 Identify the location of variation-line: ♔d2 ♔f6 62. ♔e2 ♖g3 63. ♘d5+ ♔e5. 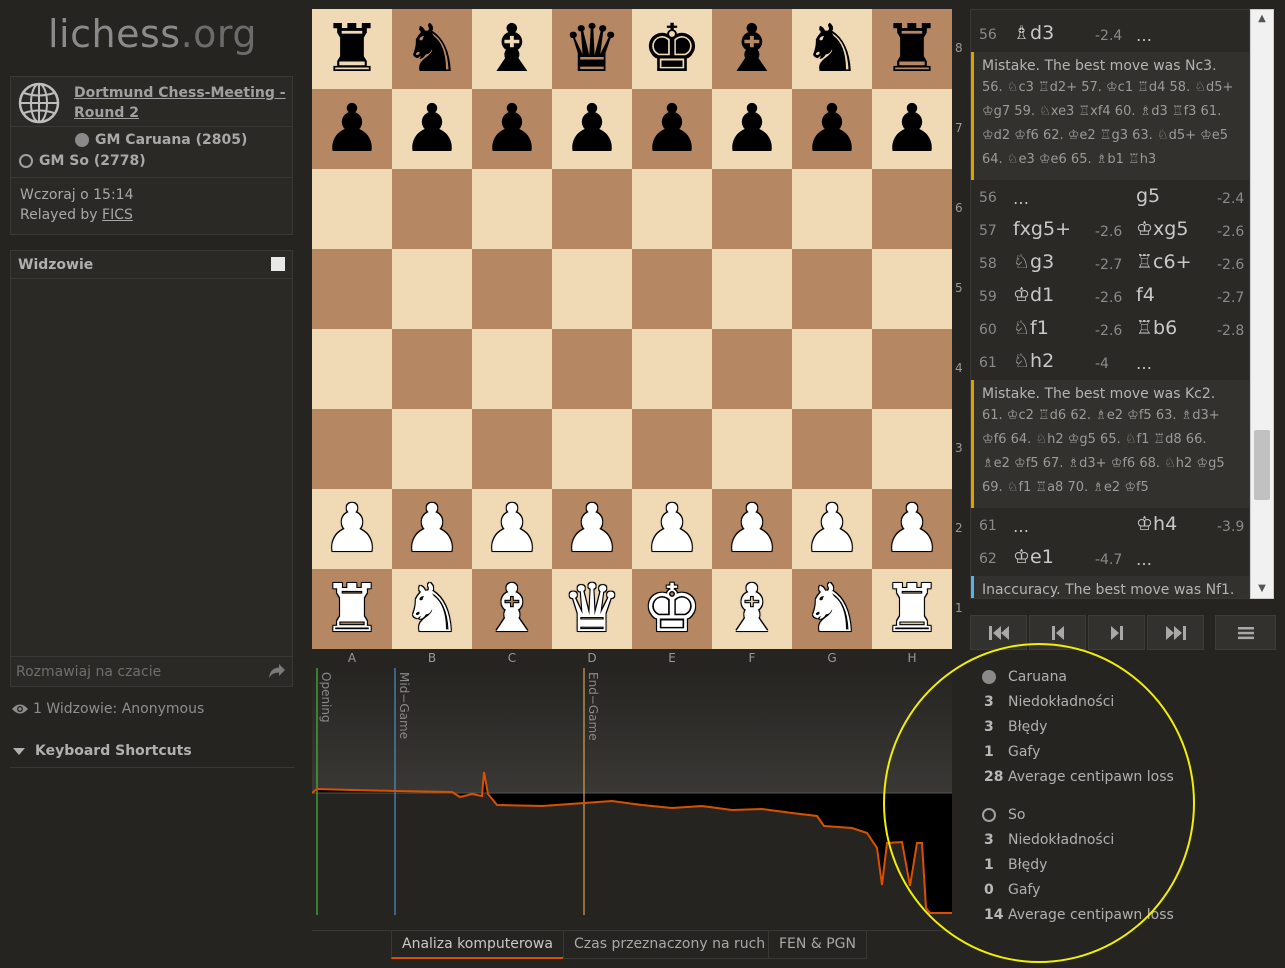
(1111, 136).